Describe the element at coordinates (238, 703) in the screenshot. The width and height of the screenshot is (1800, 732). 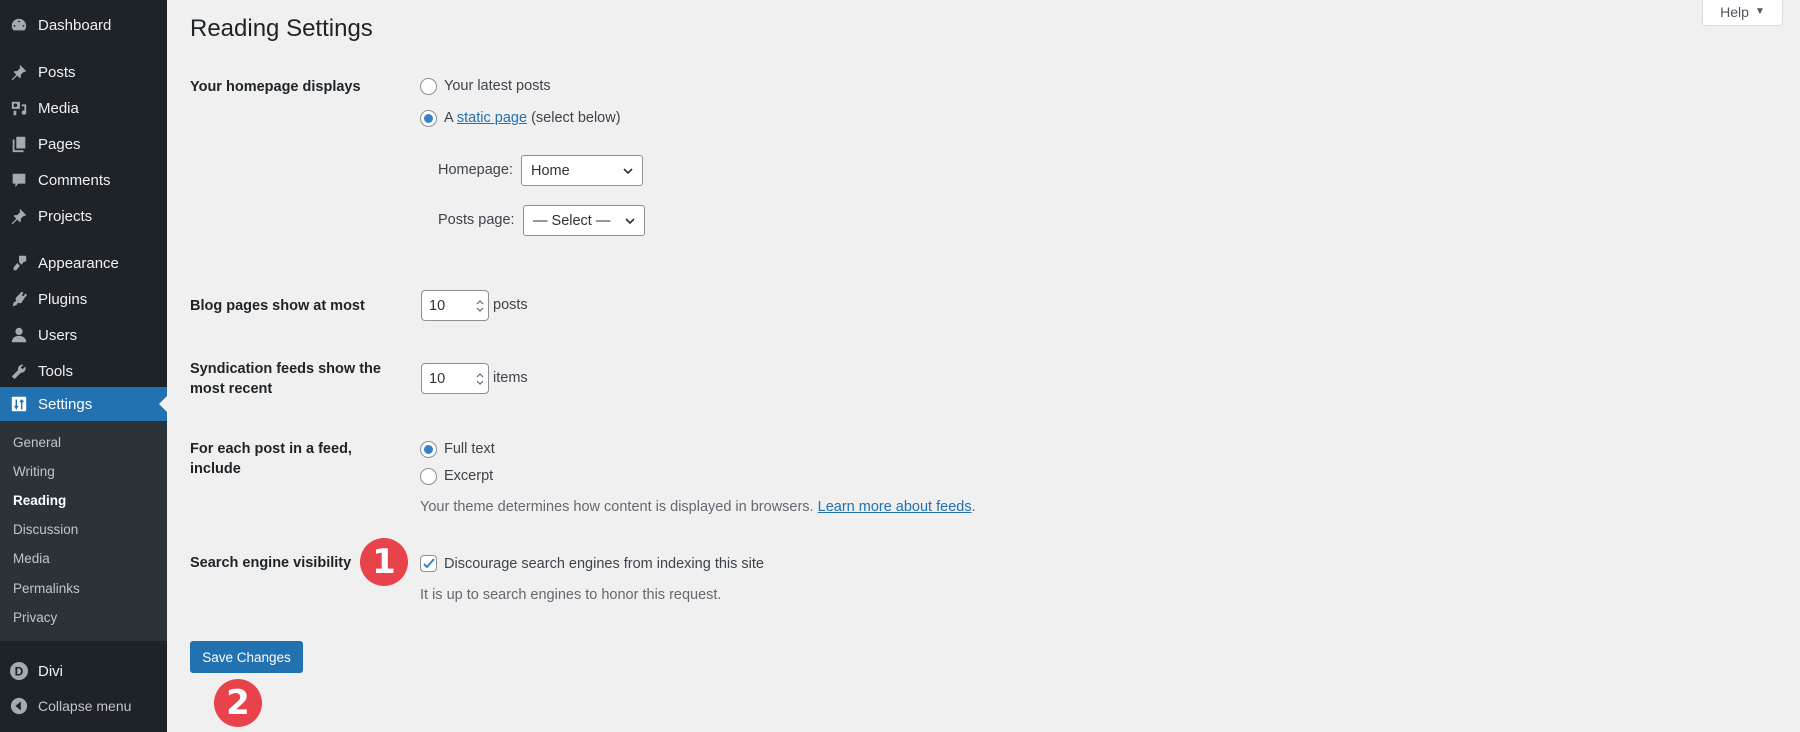
I see `annotation-badge-2: 2` at that location.